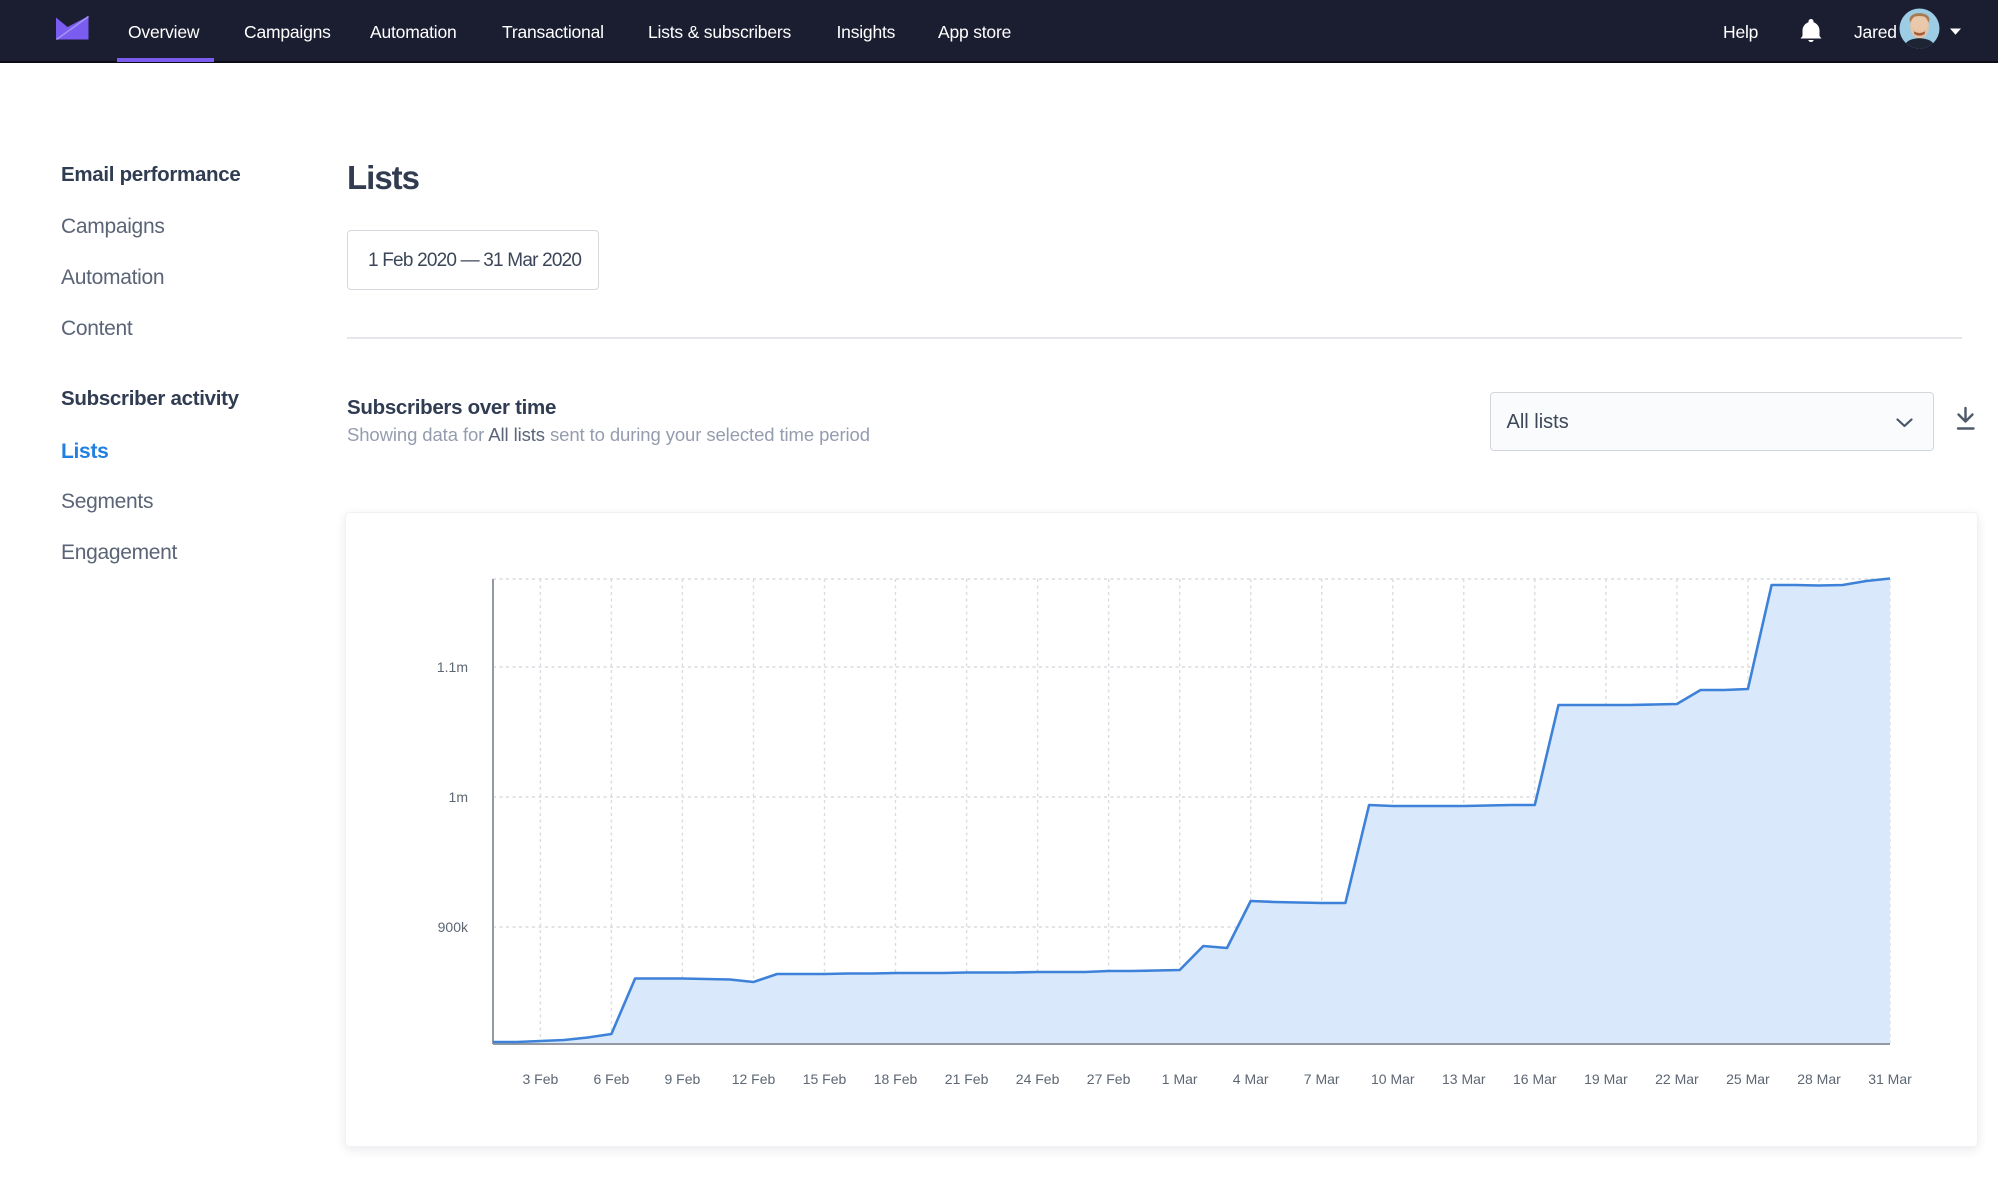 The width and height of the screenshot is (1998, 1199). Describe the element at coordinates (1606, 1079) in the screenshot. I see `svg-text: 19 Mar` at that location.